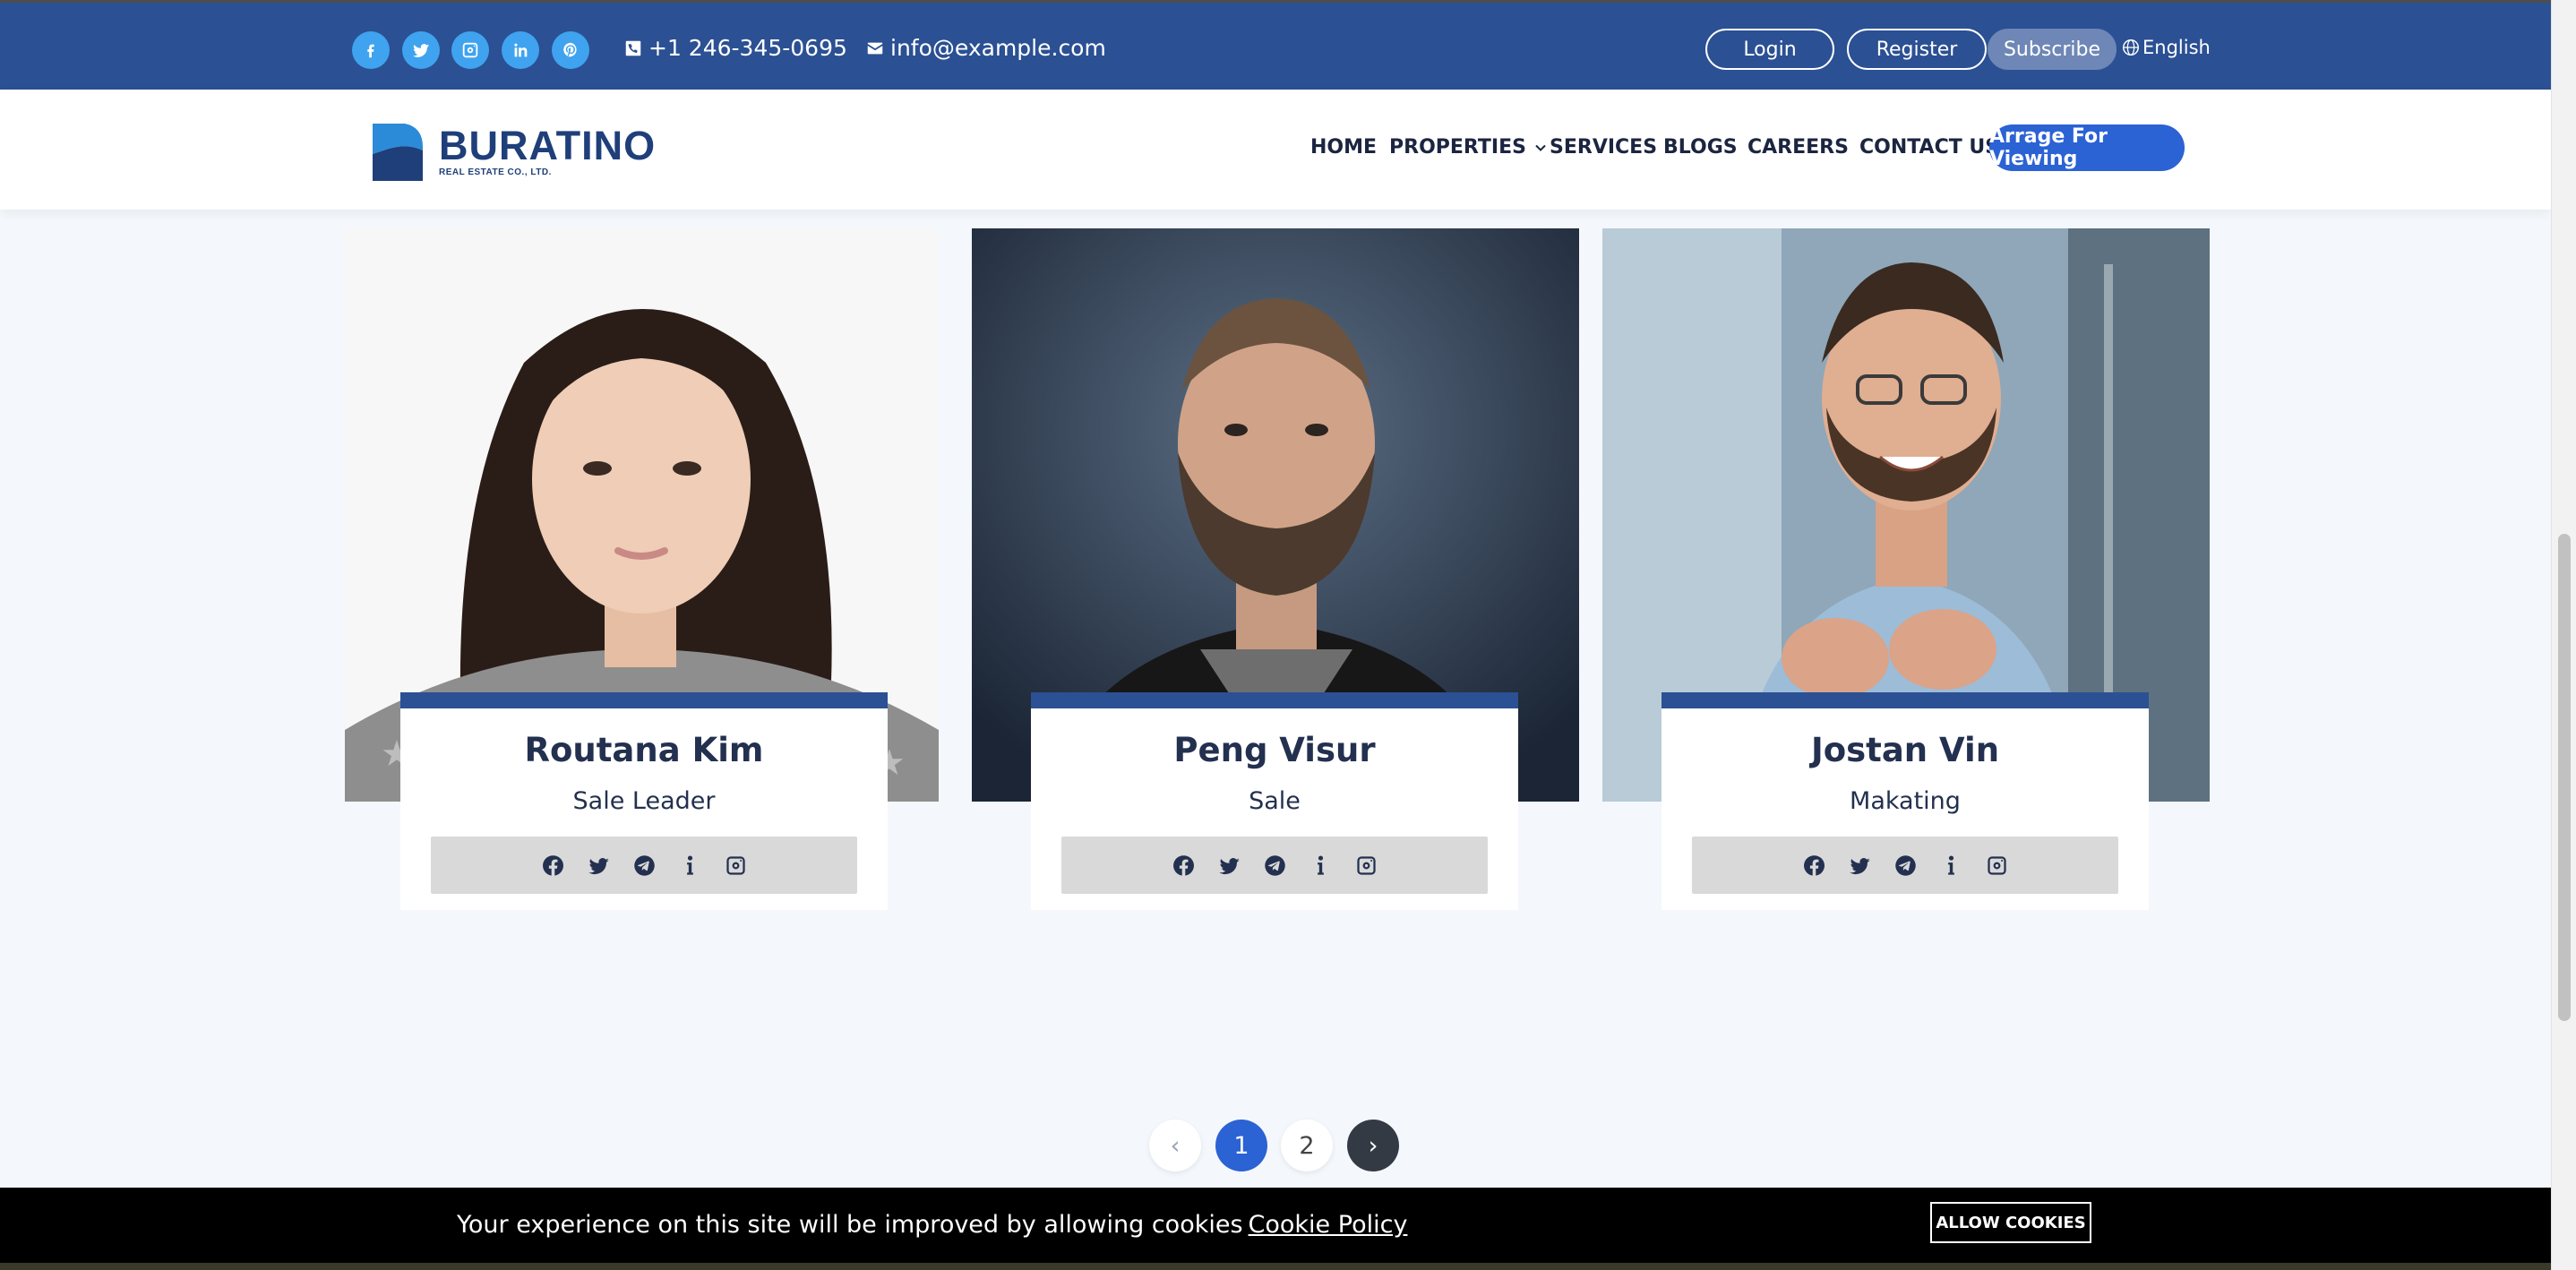 Image resolution: width=2576 pixels, height=1270 pixels. I want to click on phone-icon, so click(633, 48).